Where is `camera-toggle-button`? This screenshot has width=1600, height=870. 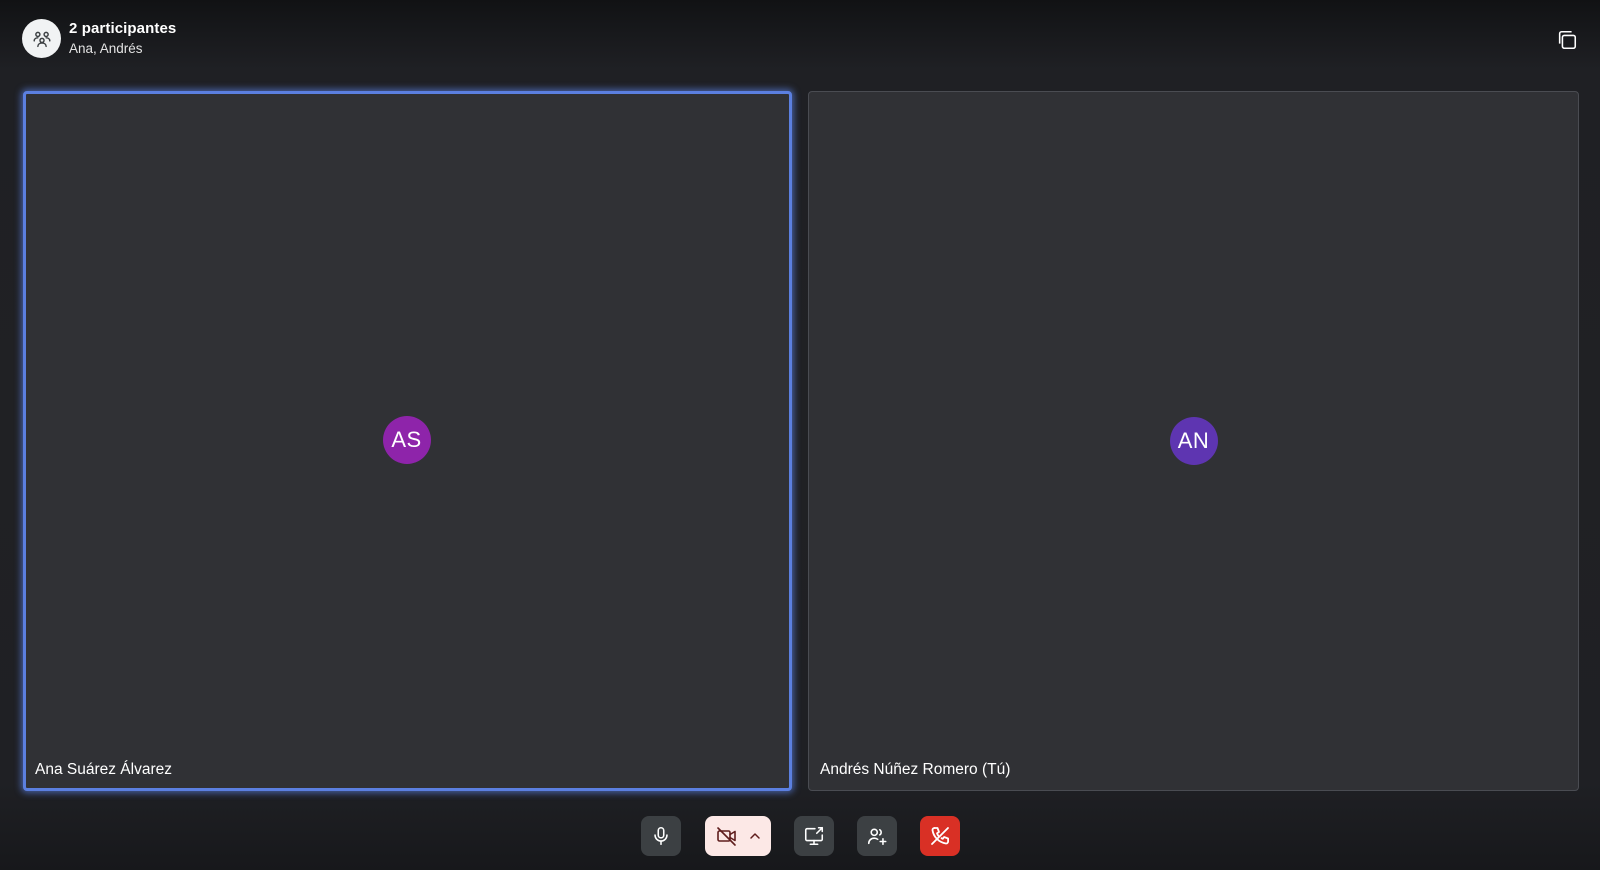 camera-toggle-button is located at coordinates (738, 836).